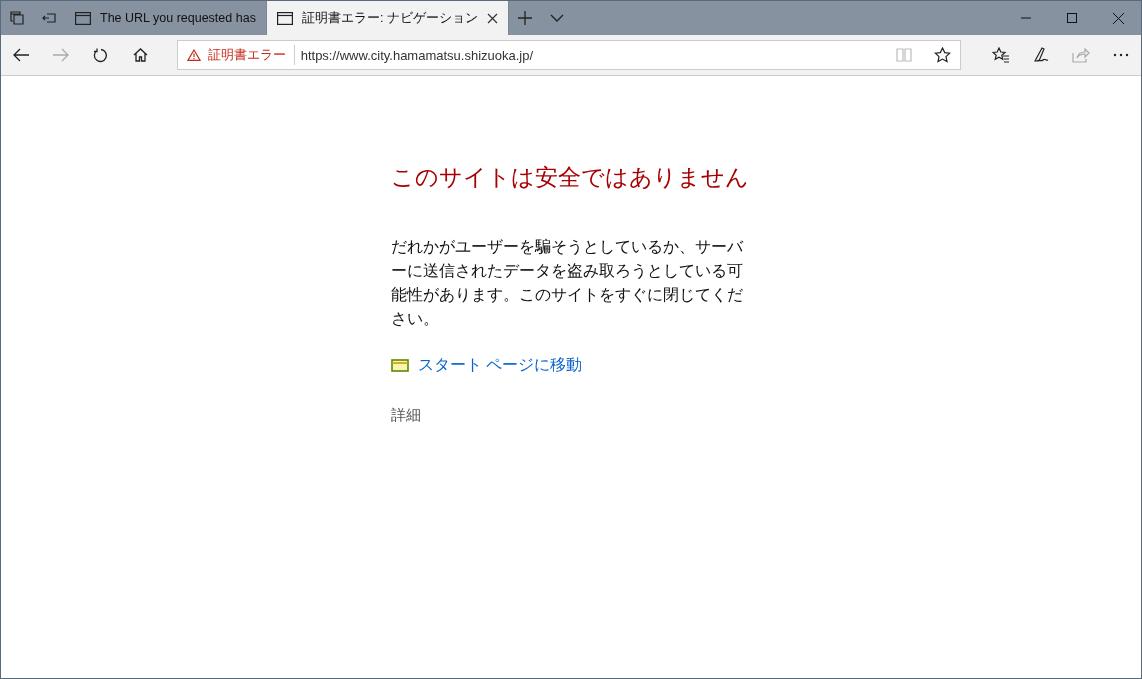 This screenshot has width=1142, height=679. Describe the element at coordinates (569, 55) in the screenshot. I see `address-bar: 証明書エラー https://www.city.hamamatsu.shizuoka.jp/` at that location.